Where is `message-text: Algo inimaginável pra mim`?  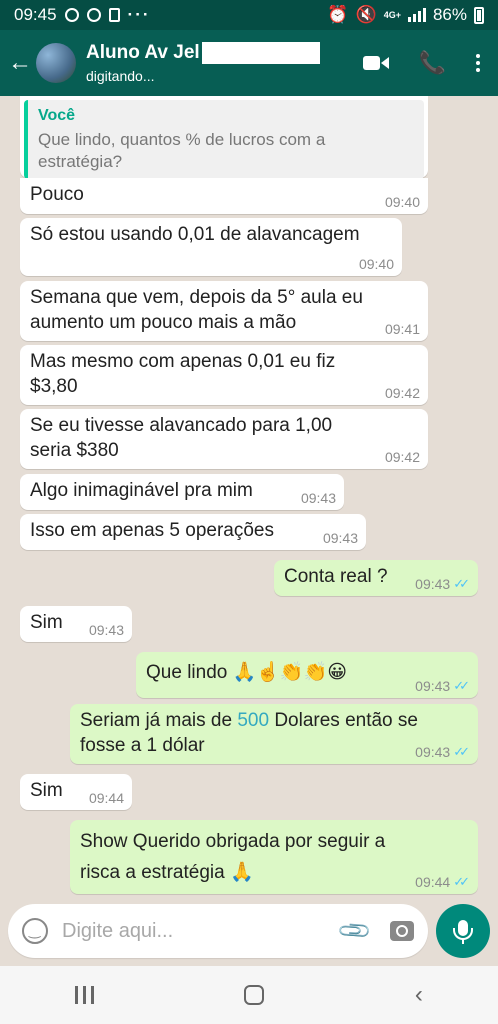
message-text: Algo inimaginável pra mim is located at coordinates (141, 490).